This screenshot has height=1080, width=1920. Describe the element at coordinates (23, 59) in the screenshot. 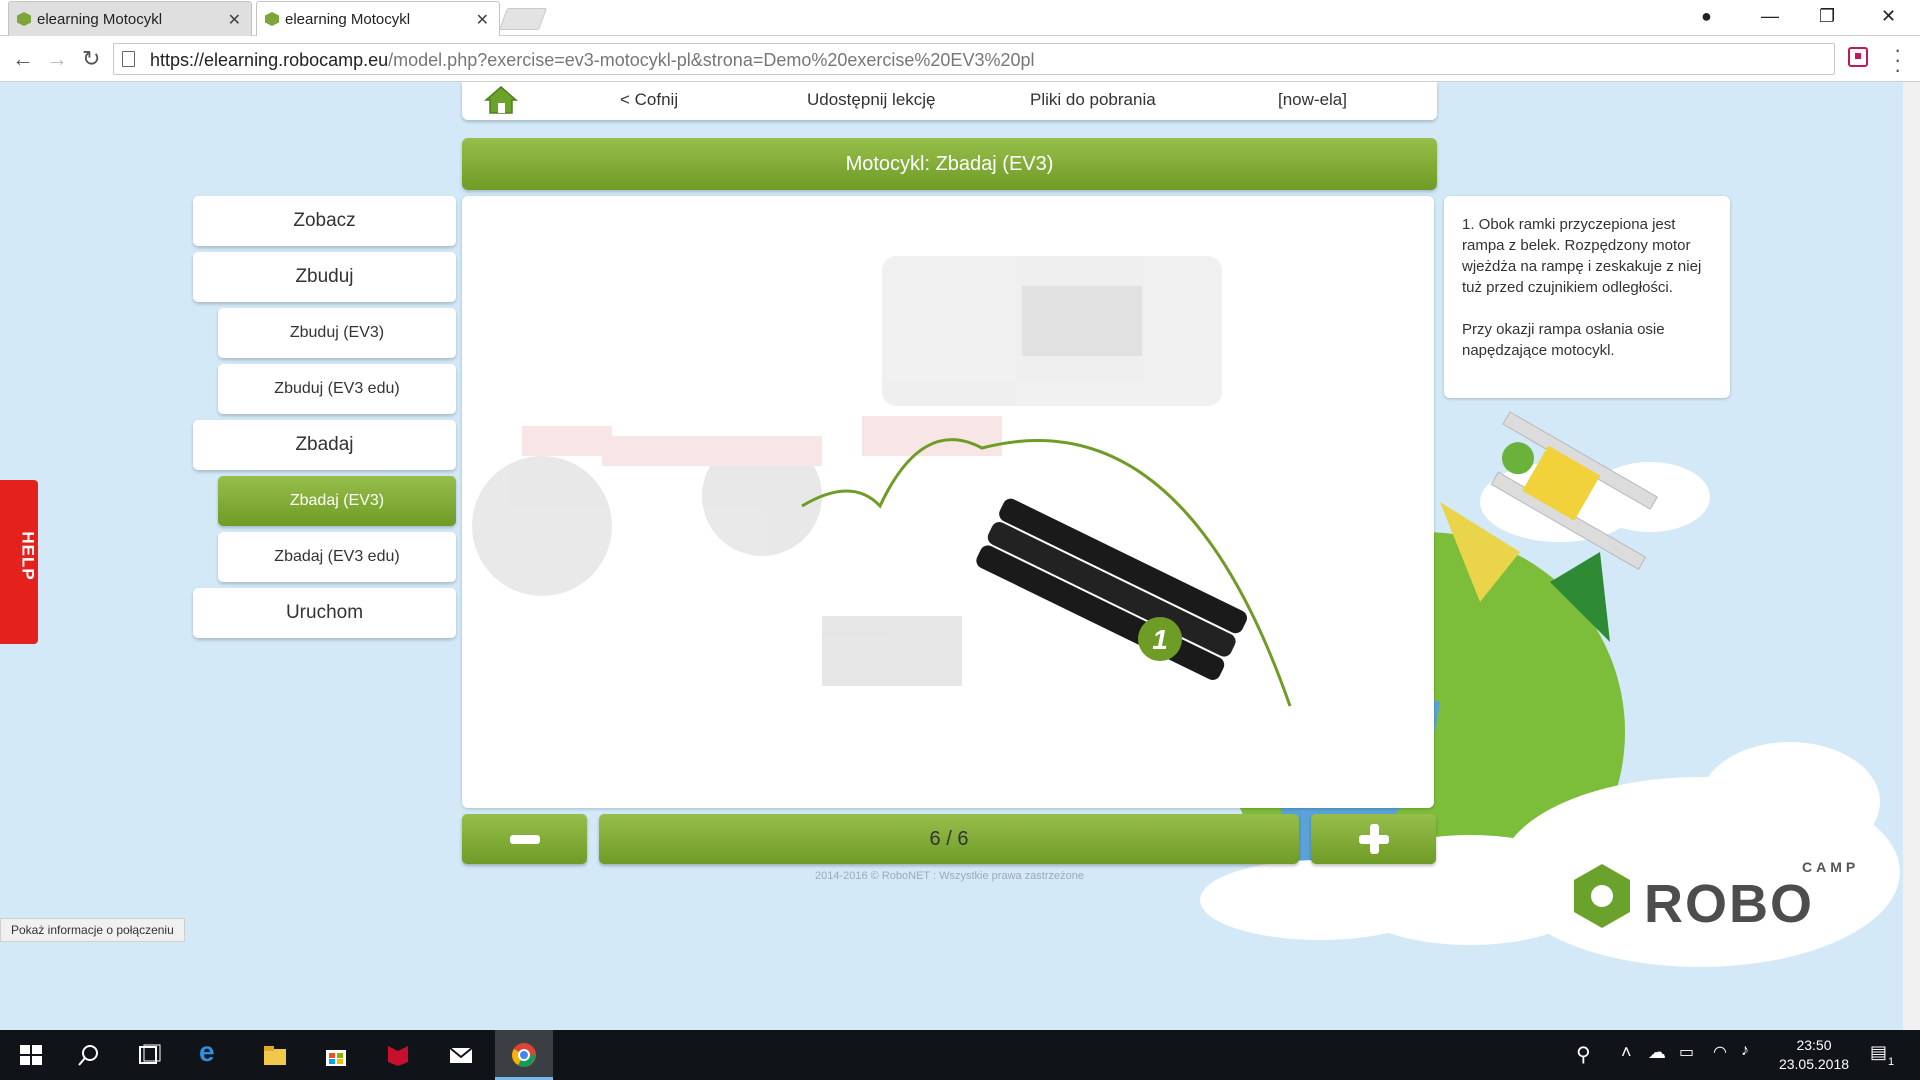

I see `back-arrow-icon: ←` at that location.